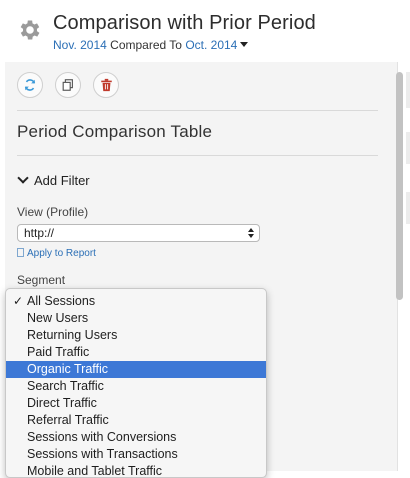  Describe the element at coordinates (20, 252) in the screenshot. I see `document-icon` at that location.